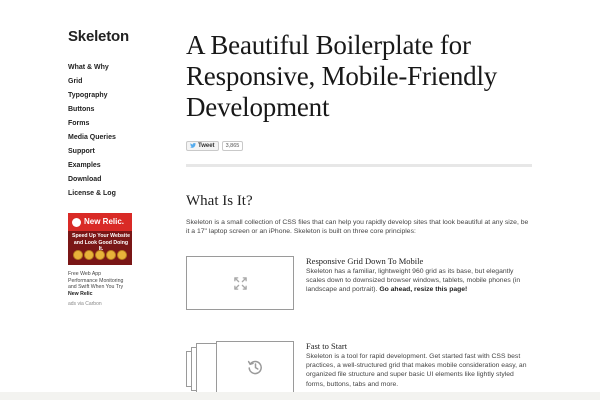 This screenshot has height=400, width=600. I want to click on feature-heading: Responsive Grid Down To Mobile, so click(365, 261).